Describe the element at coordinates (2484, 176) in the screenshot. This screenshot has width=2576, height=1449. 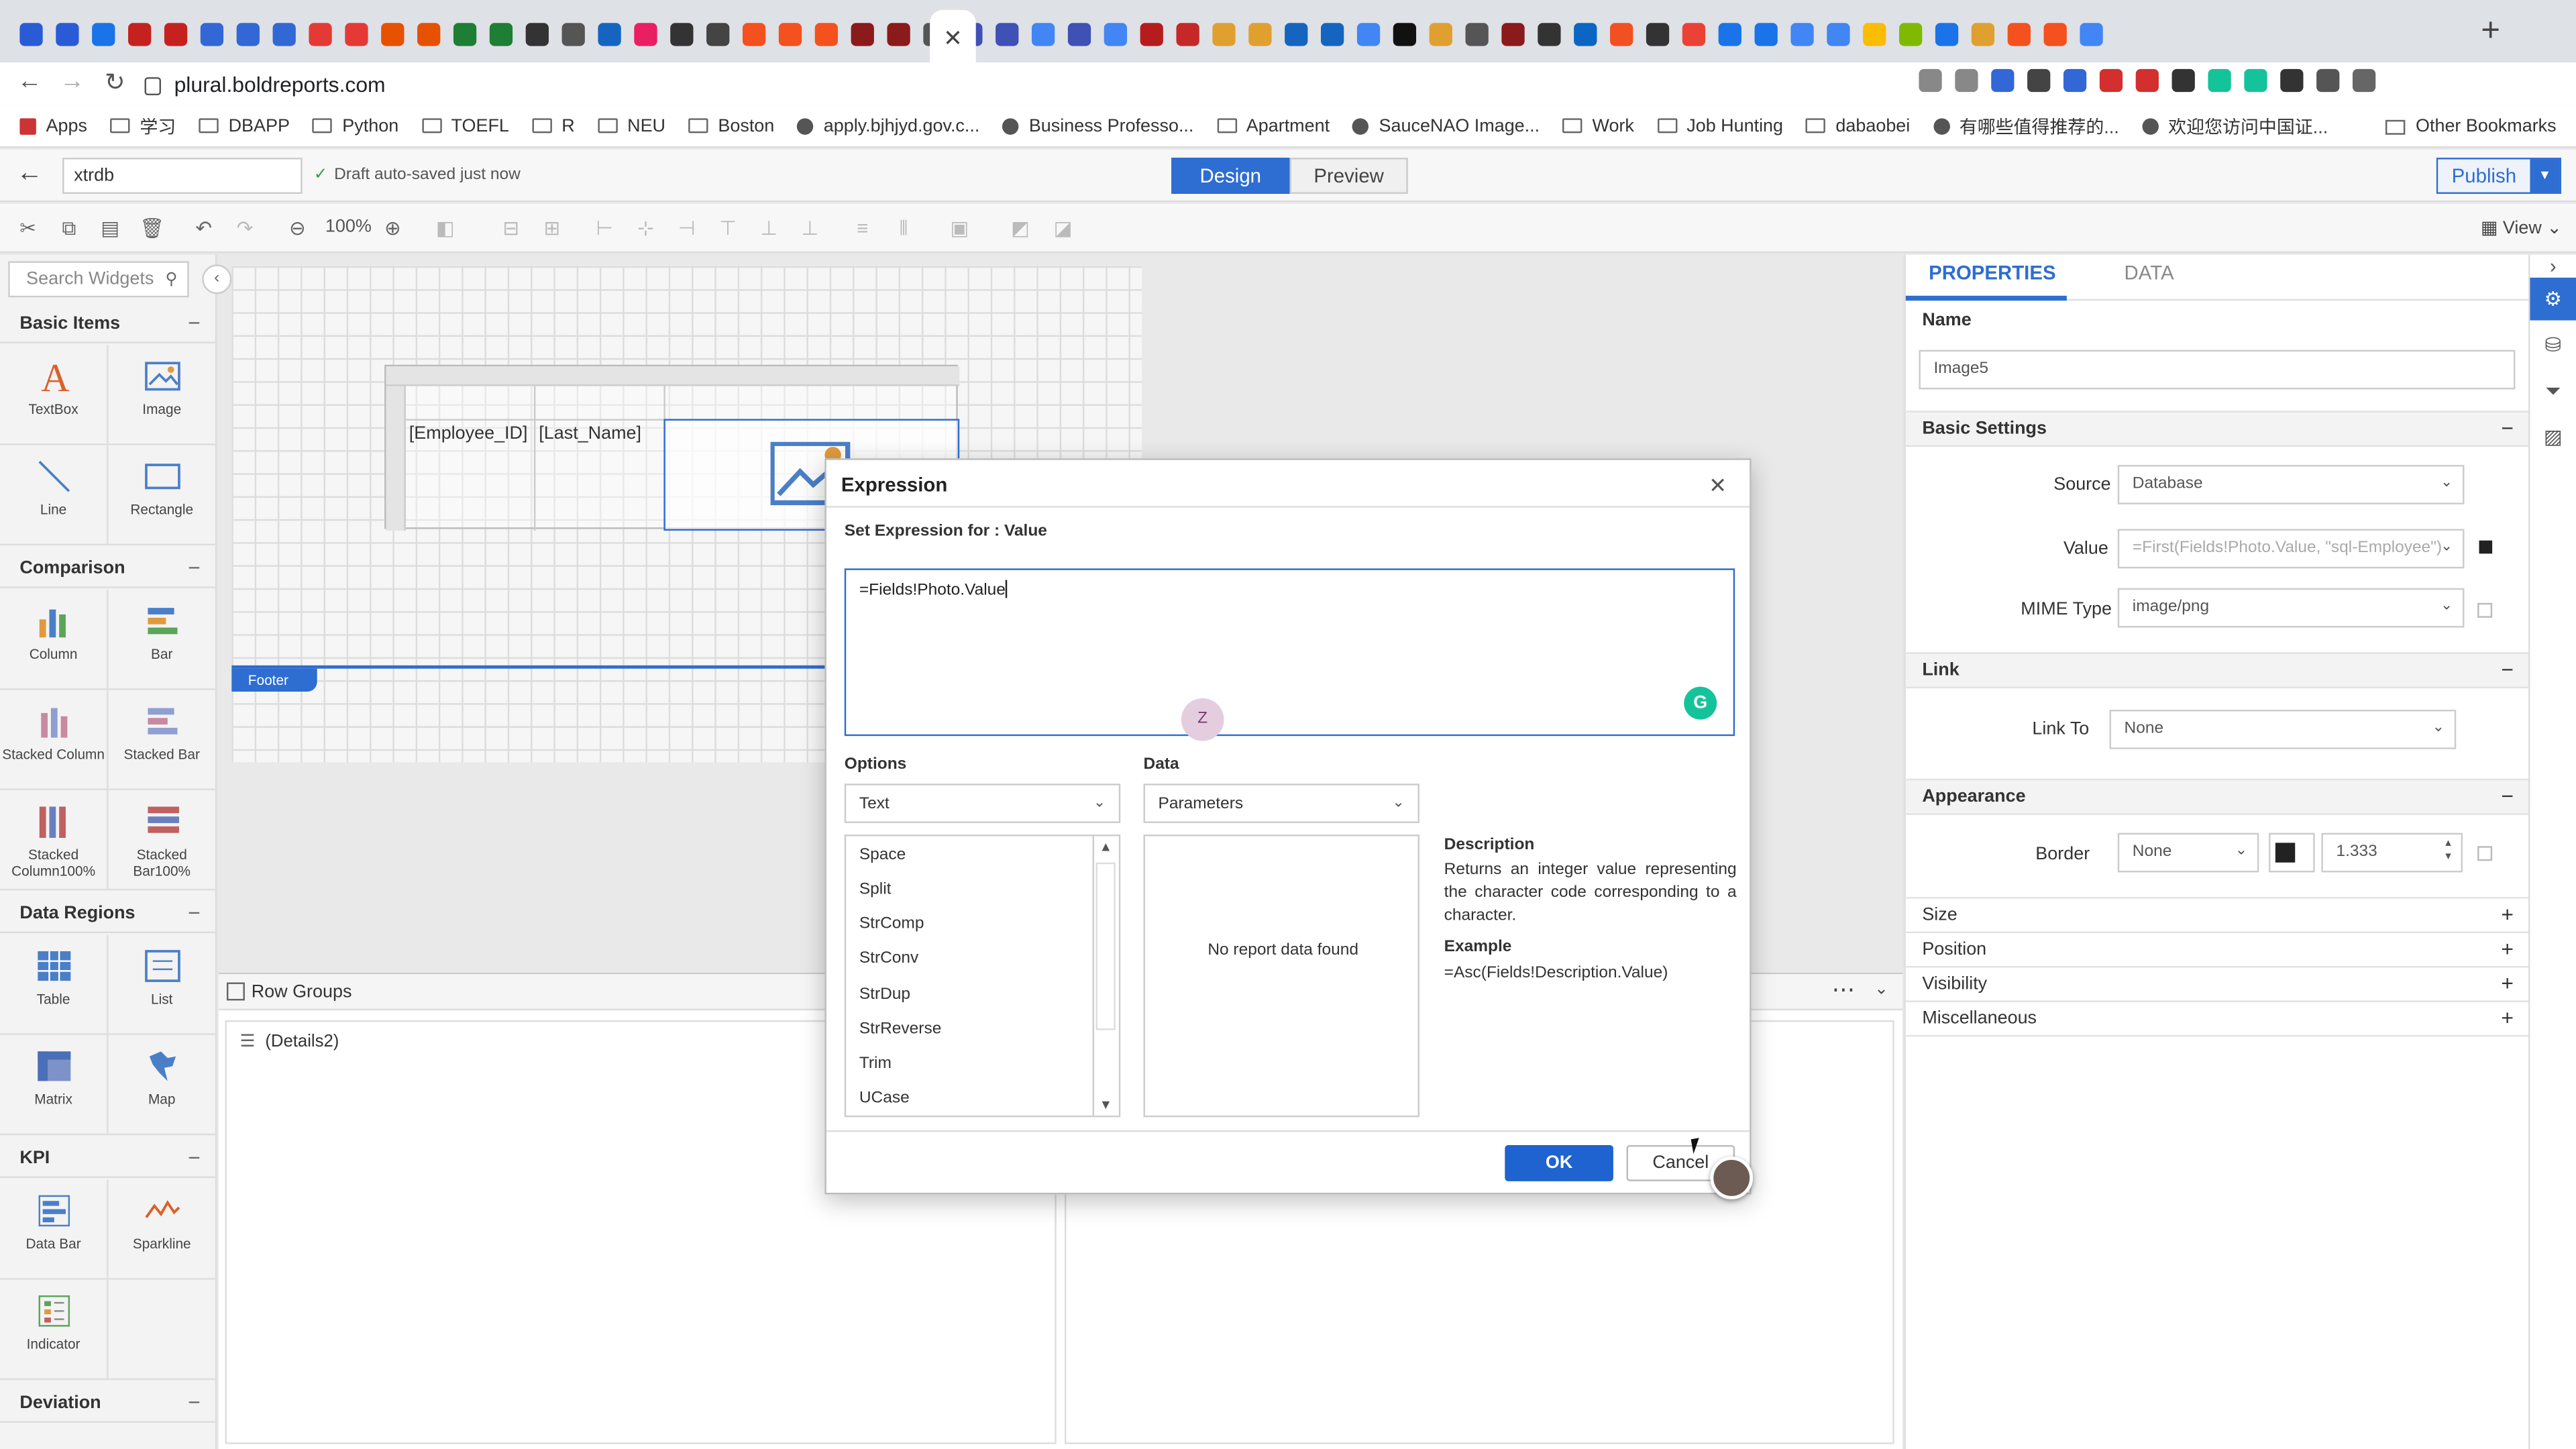
I see `publish-button: Publish` at that location.